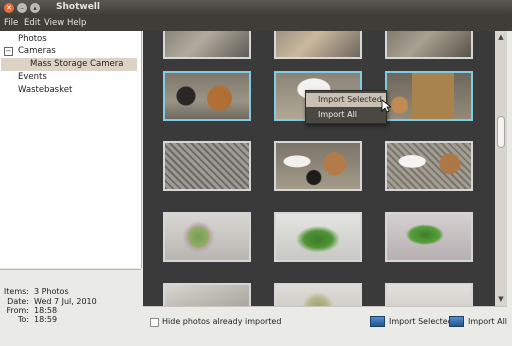 This screenshot has height=346, width=512. What do you see at coordinates (23, 319) in the screenshot?
I see `to-label: To:` at bounding box center [23, 319].